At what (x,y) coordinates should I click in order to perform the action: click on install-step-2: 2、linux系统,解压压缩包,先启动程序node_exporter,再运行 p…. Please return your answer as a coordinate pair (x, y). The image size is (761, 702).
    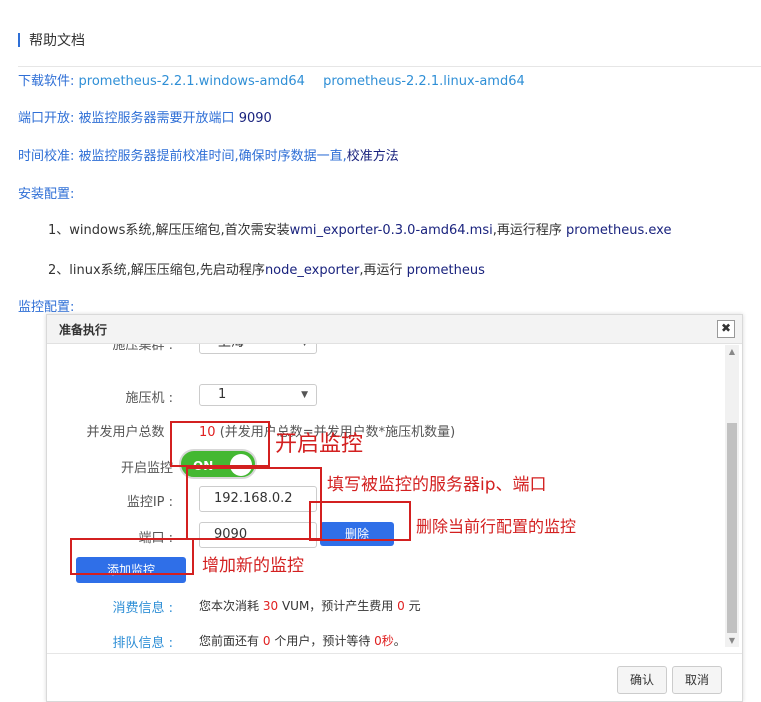
    Looking at the image, I should click on (266, 268).